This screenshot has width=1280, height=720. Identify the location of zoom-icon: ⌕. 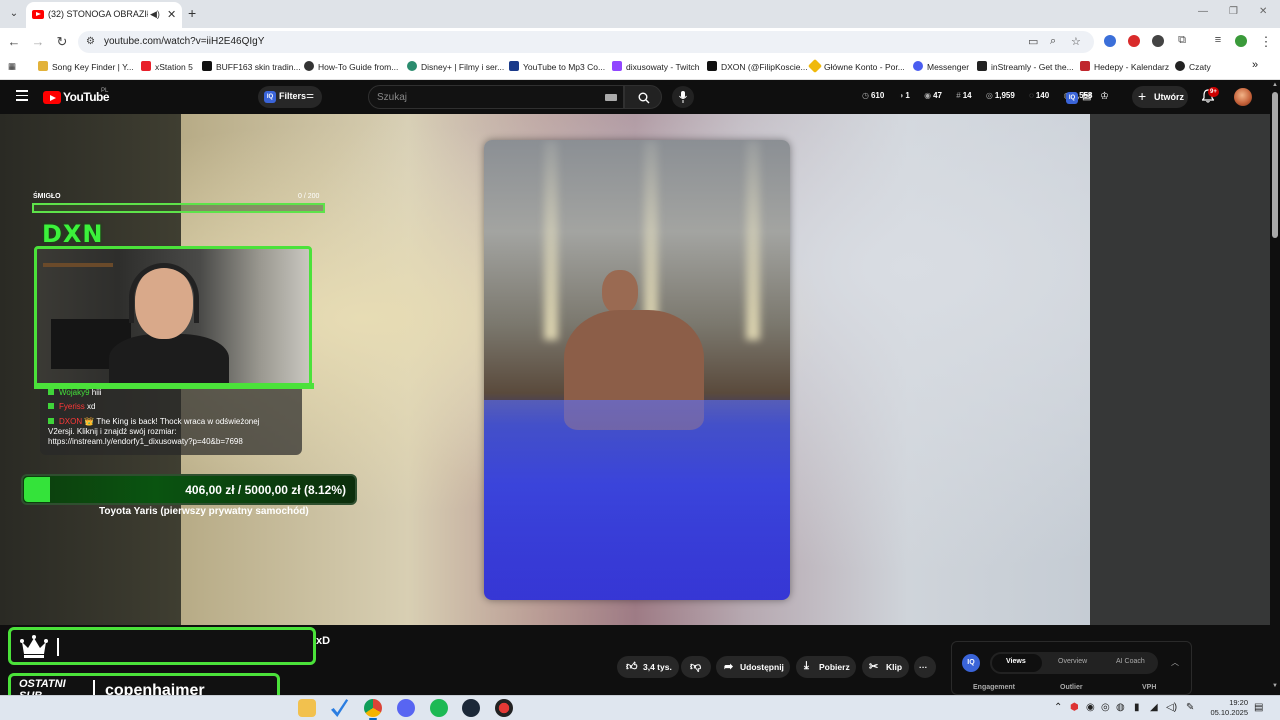
(1053, 41).